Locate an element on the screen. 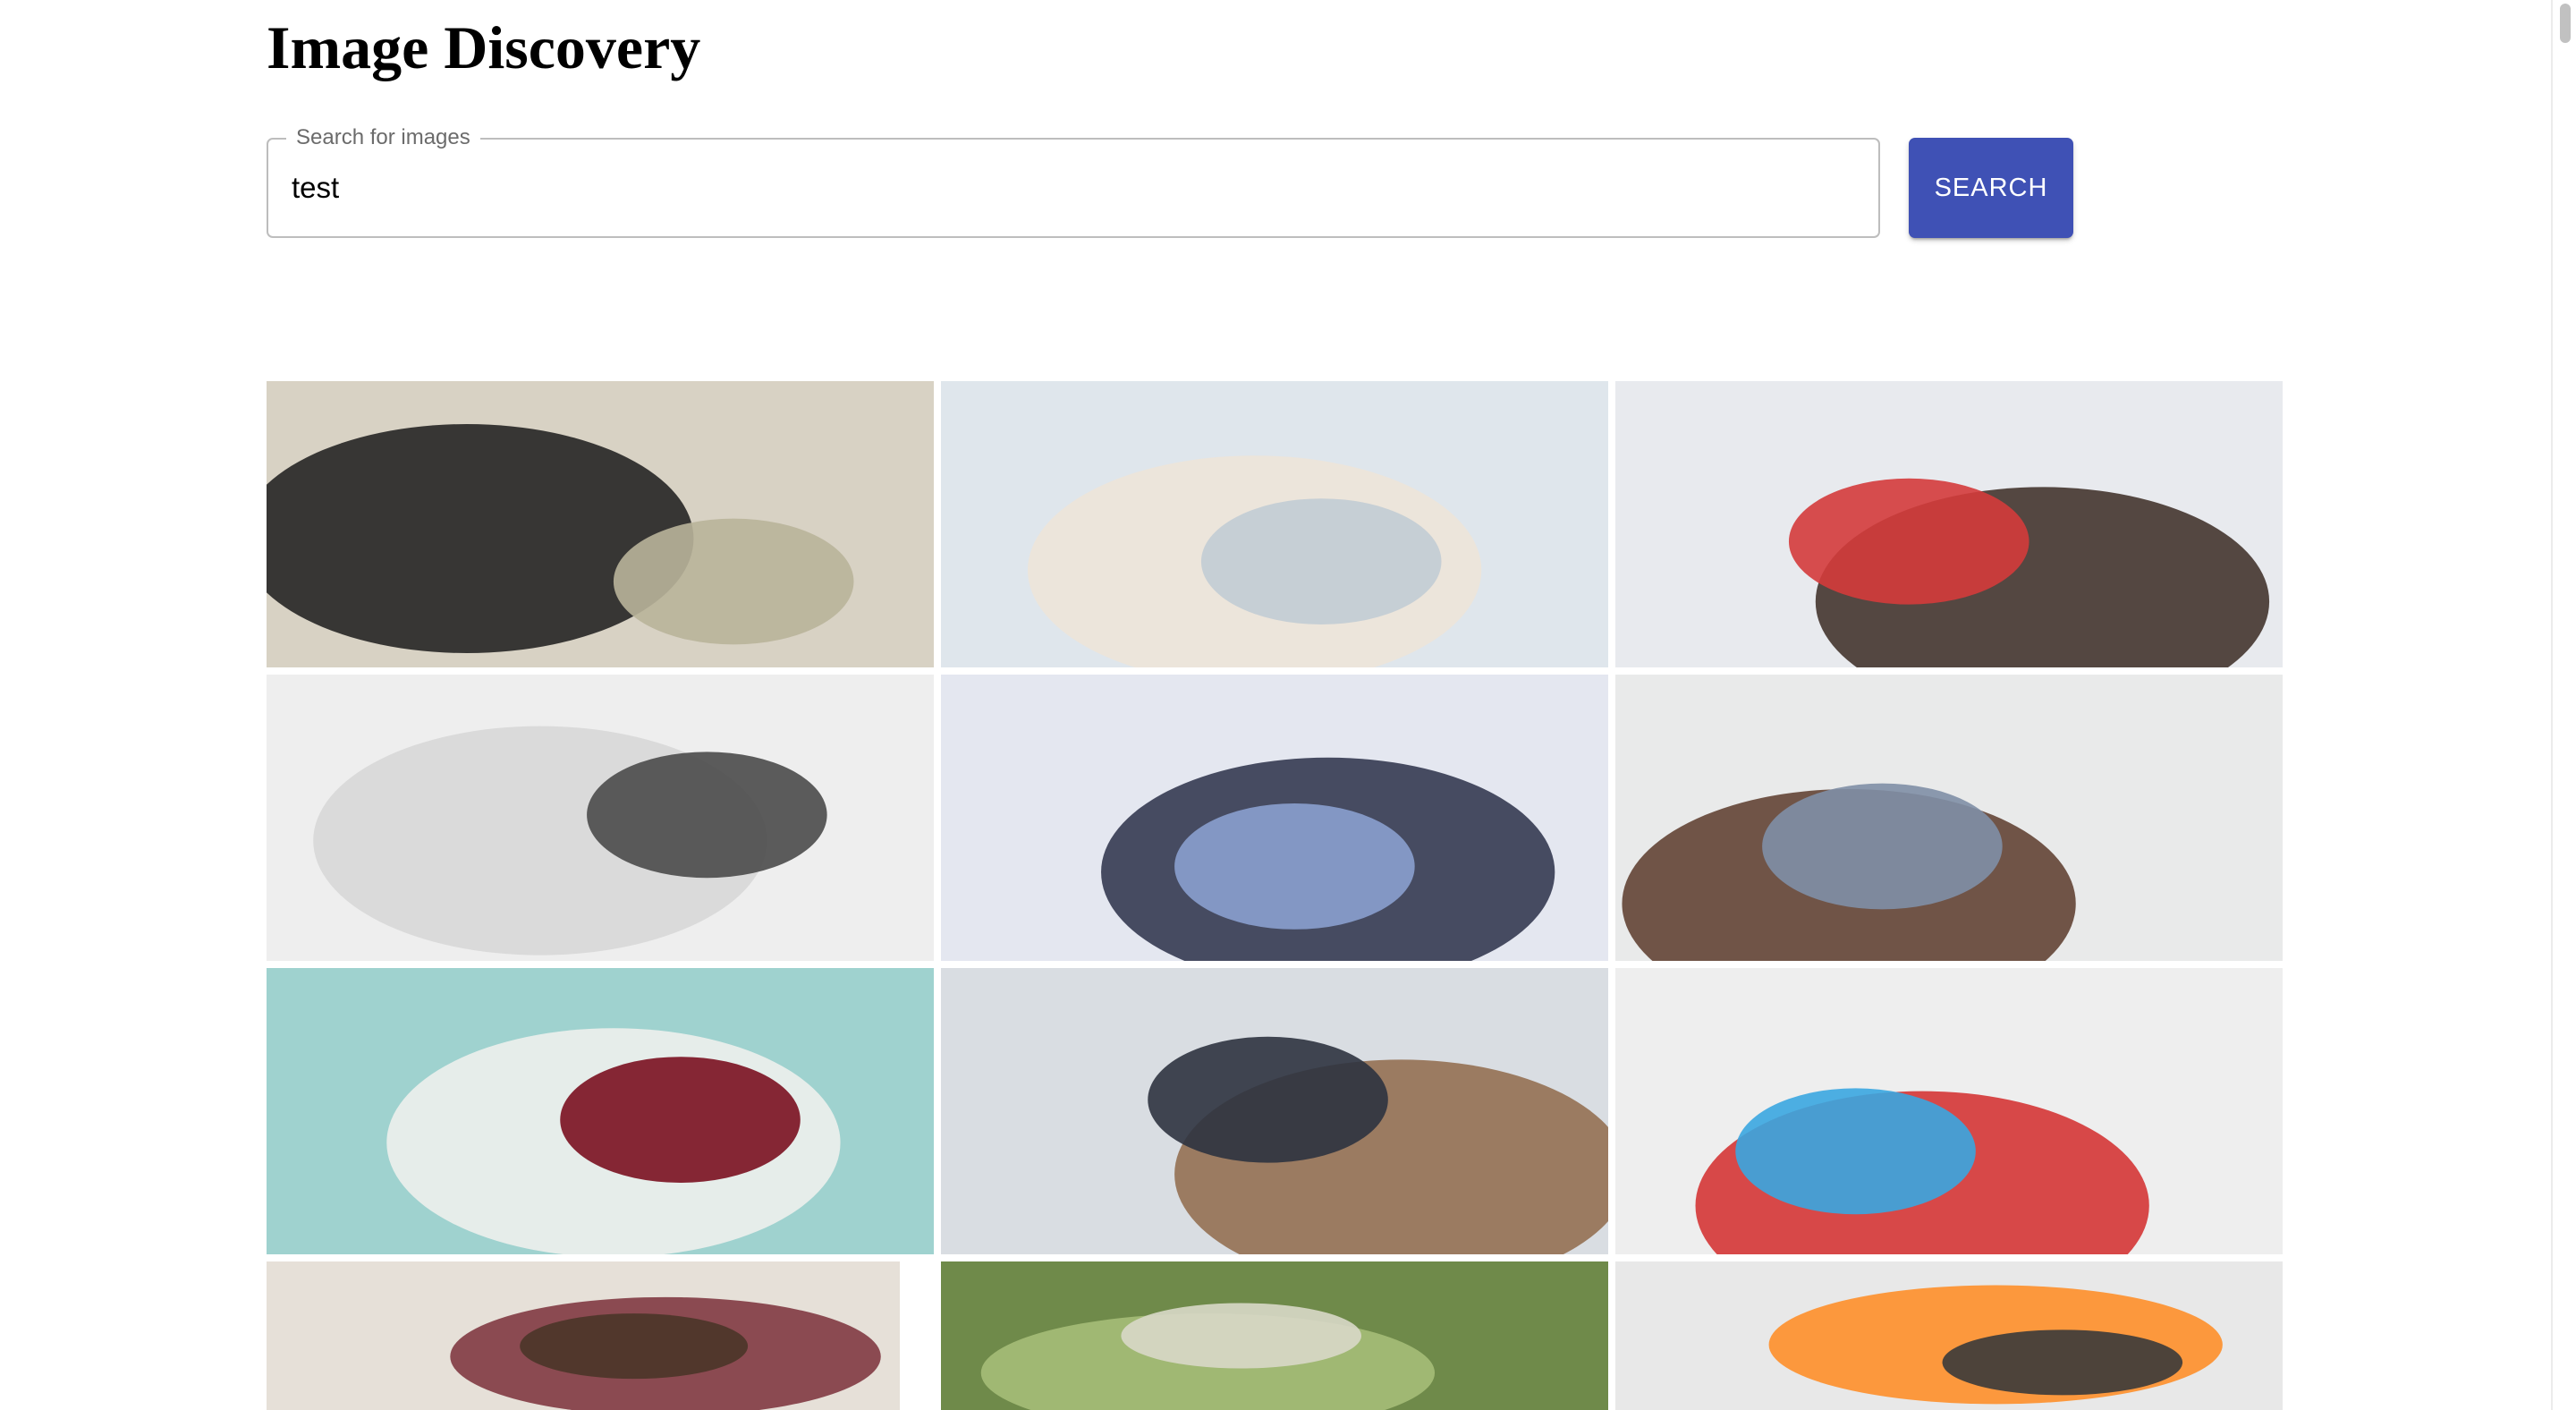 This screenshot has width=2576, height=1410. scrollbar-thumb is located at coordinates (2565, 24).